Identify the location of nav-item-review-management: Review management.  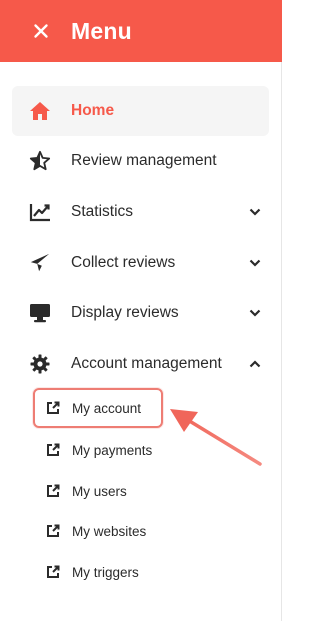
(140, 161).